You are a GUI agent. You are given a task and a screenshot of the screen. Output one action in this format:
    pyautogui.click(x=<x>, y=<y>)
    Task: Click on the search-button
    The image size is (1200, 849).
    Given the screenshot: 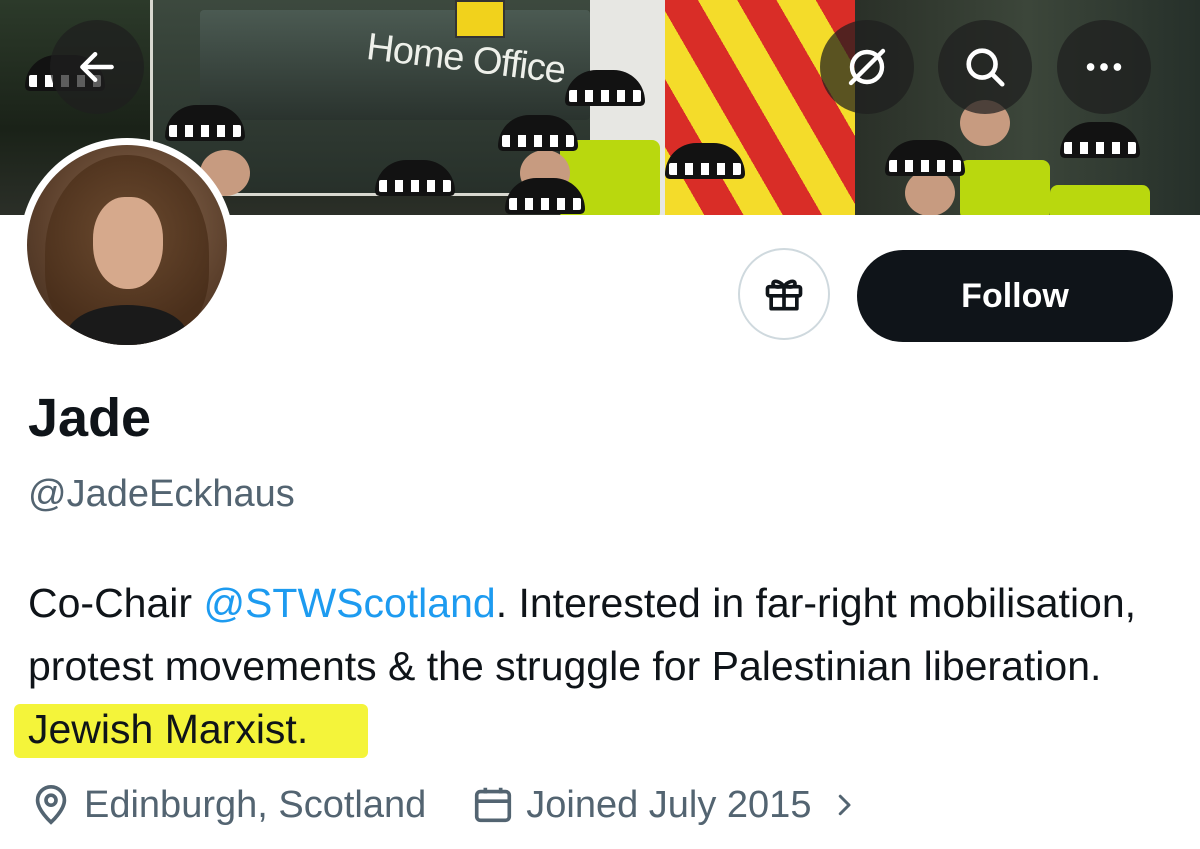 What is the action you would take?
    pyautogui.click(x=985, y=67)
    